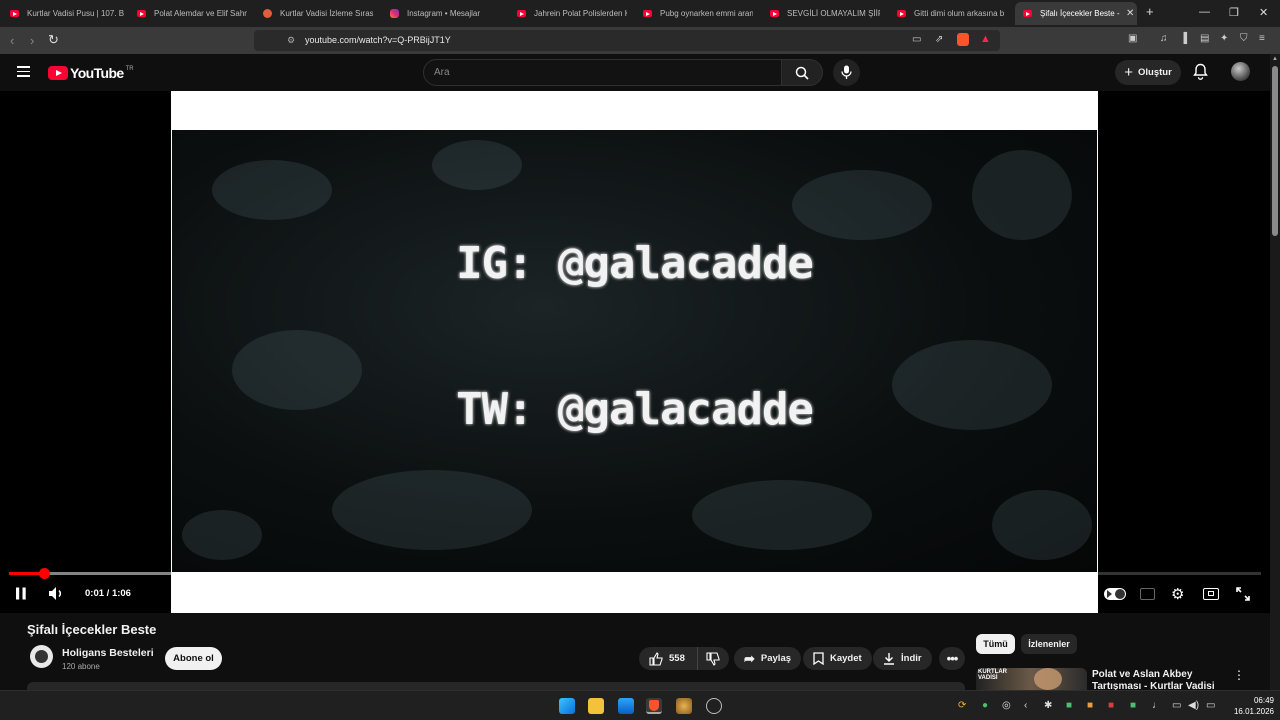 This screenshot has width=1280, height=720. What do you see at coordinates (91, 73) in the screenshot?
I see `youtube-logo: YouTube TR` at bounding box center [91, 73].